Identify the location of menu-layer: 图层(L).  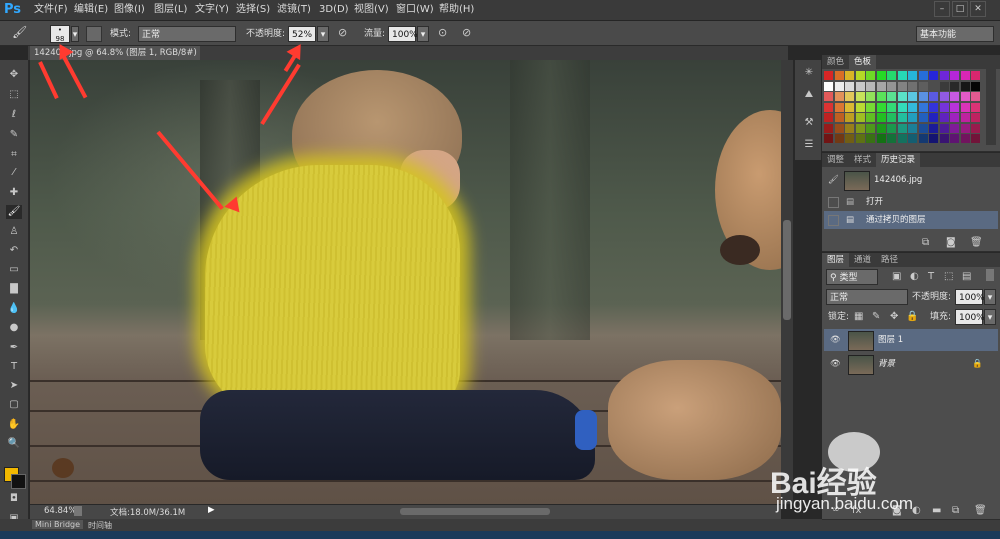
(170, 10).